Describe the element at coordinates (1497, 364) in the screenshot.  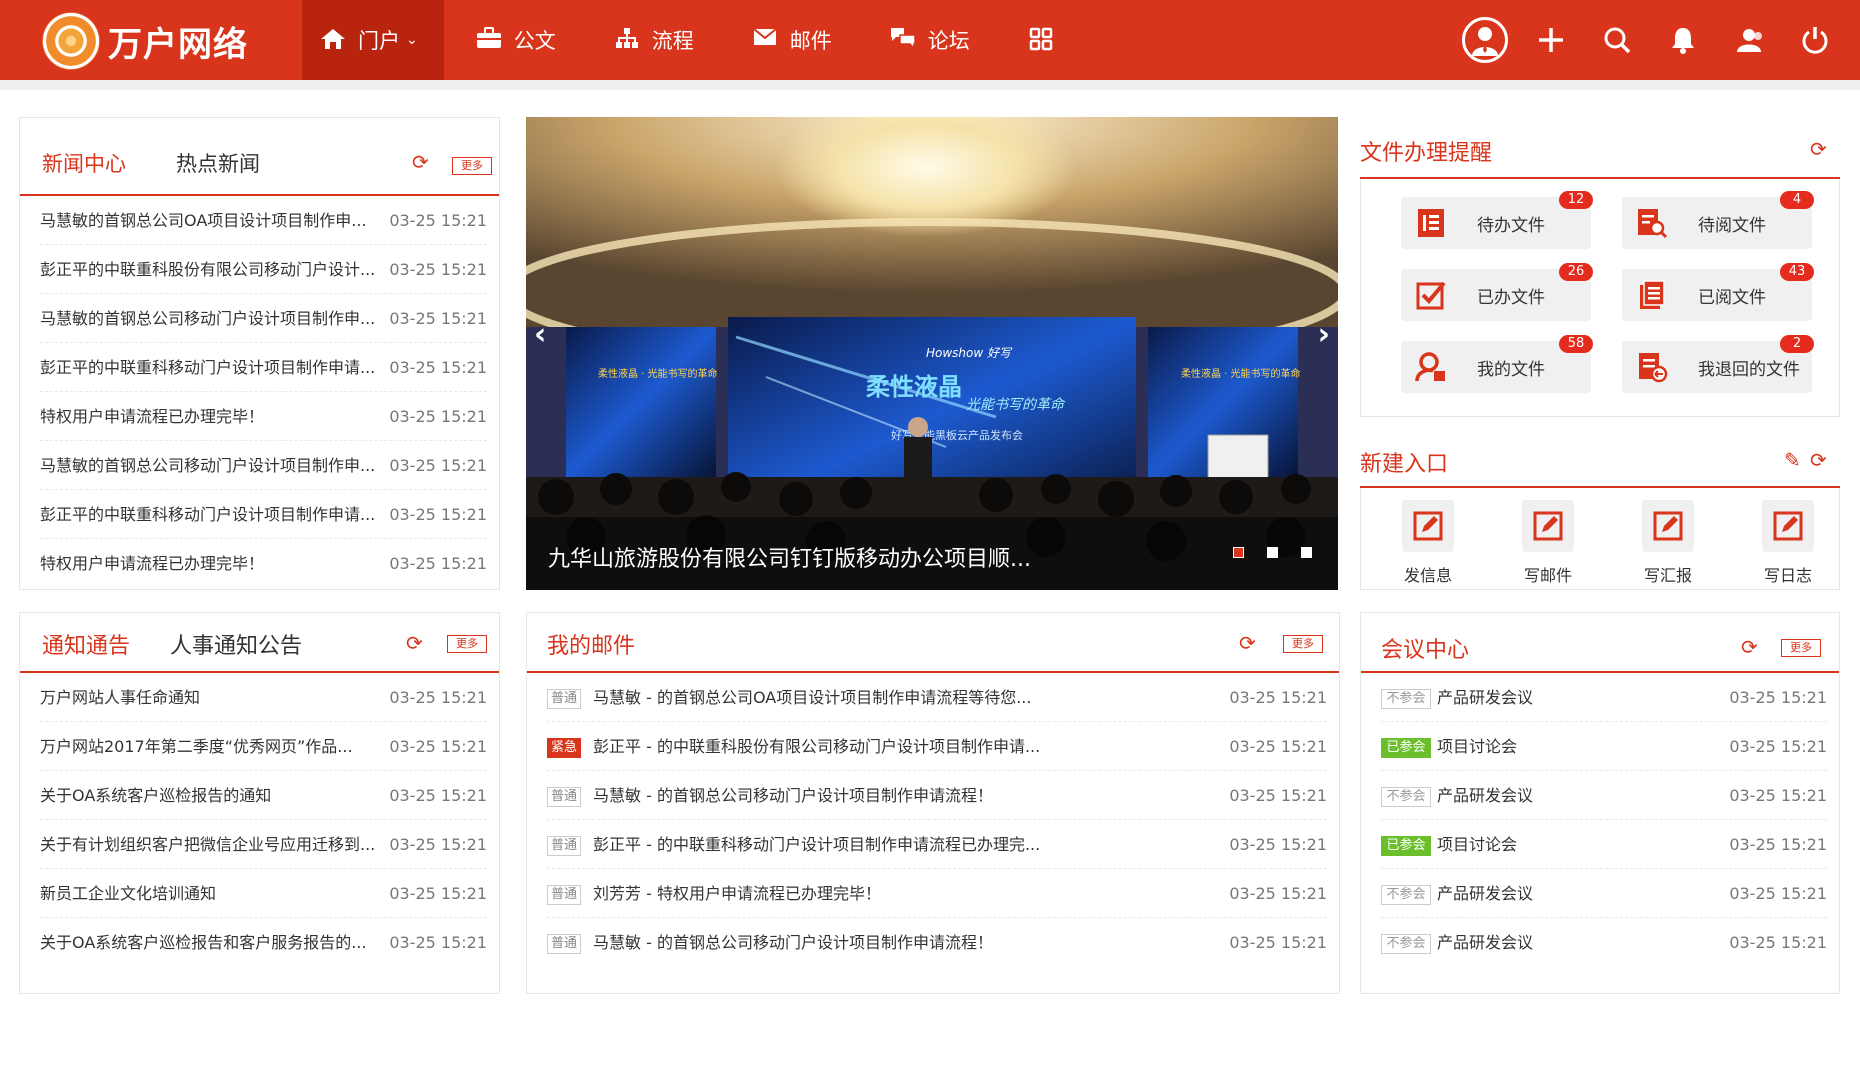
I see `file-button-mine: 我的文件 58` at that location.